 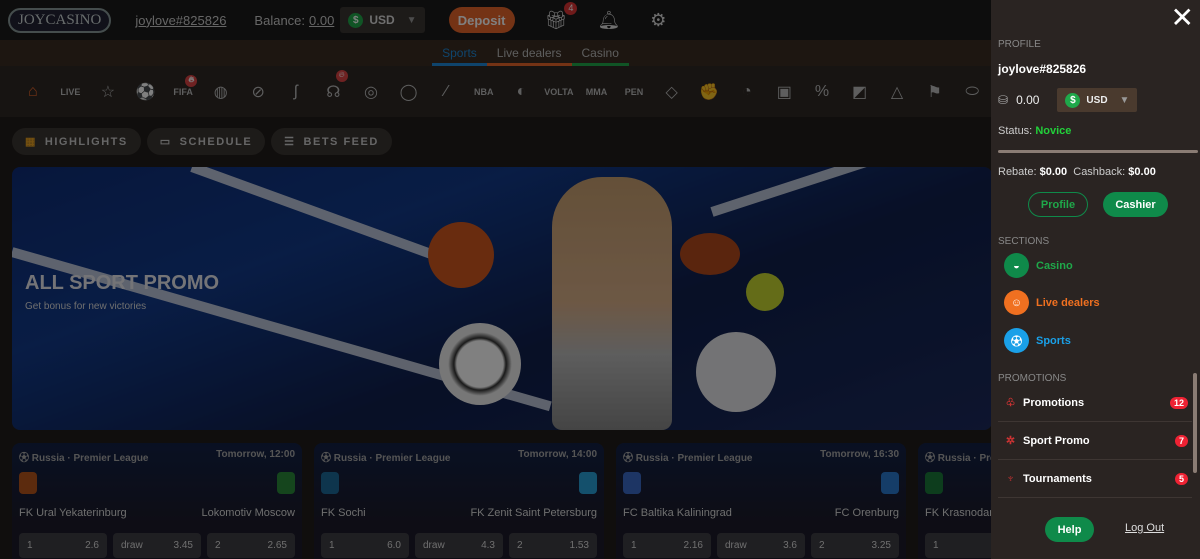 I want to click on profile-button: Profile, so click(x=1058, y=204).